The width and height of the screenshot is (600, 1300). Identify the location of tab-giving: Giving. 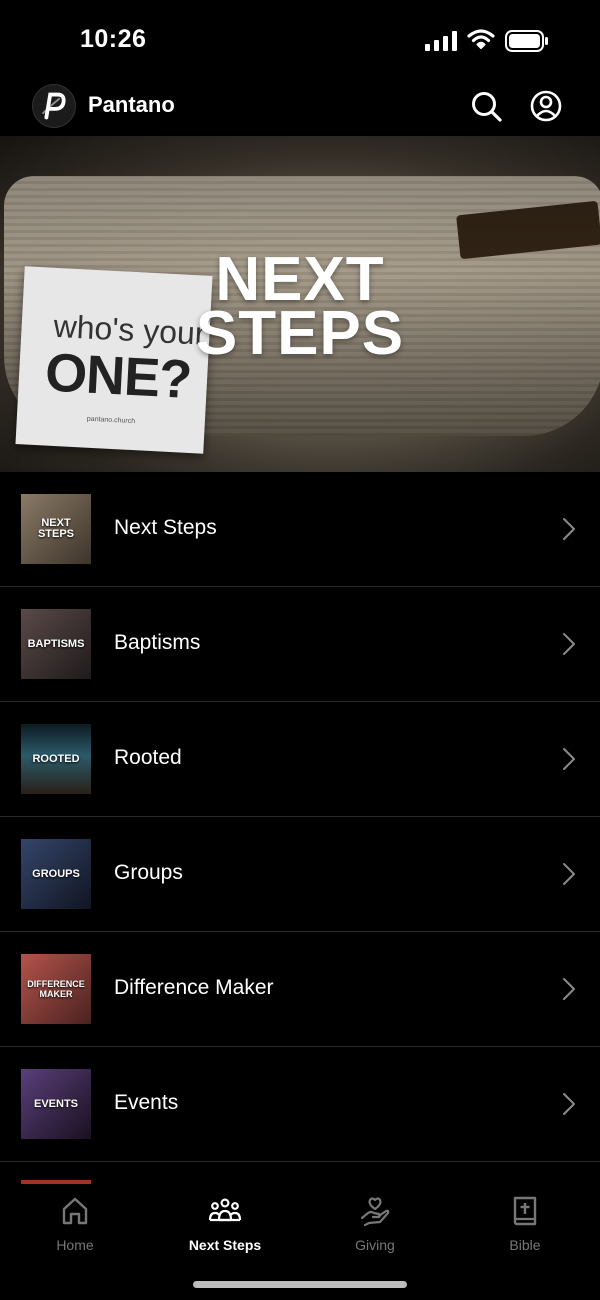
(375, 1223).